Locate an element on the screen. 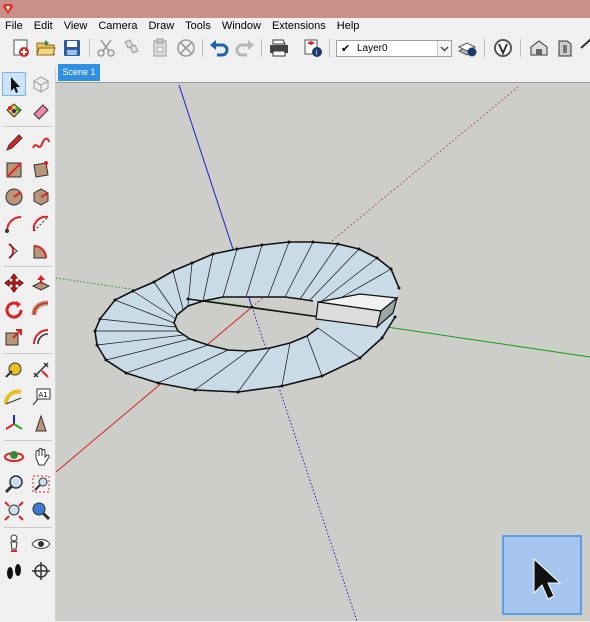 This screenshot has width=590, height=622. arrow-cursor-icon is located at coordinates (547, 578).